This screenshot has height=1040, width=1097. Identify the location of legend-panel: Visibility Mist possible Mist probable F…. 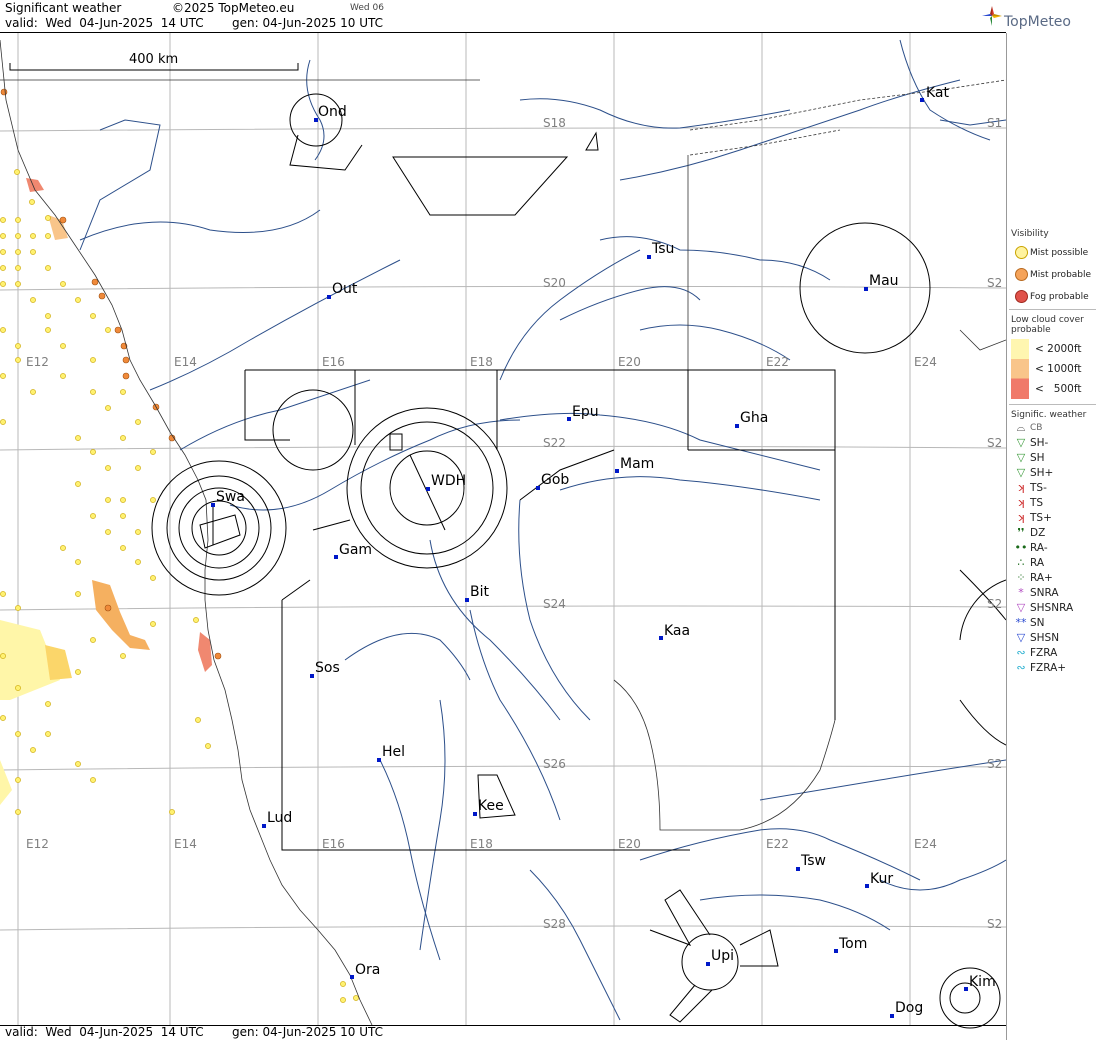
(1051, 536).